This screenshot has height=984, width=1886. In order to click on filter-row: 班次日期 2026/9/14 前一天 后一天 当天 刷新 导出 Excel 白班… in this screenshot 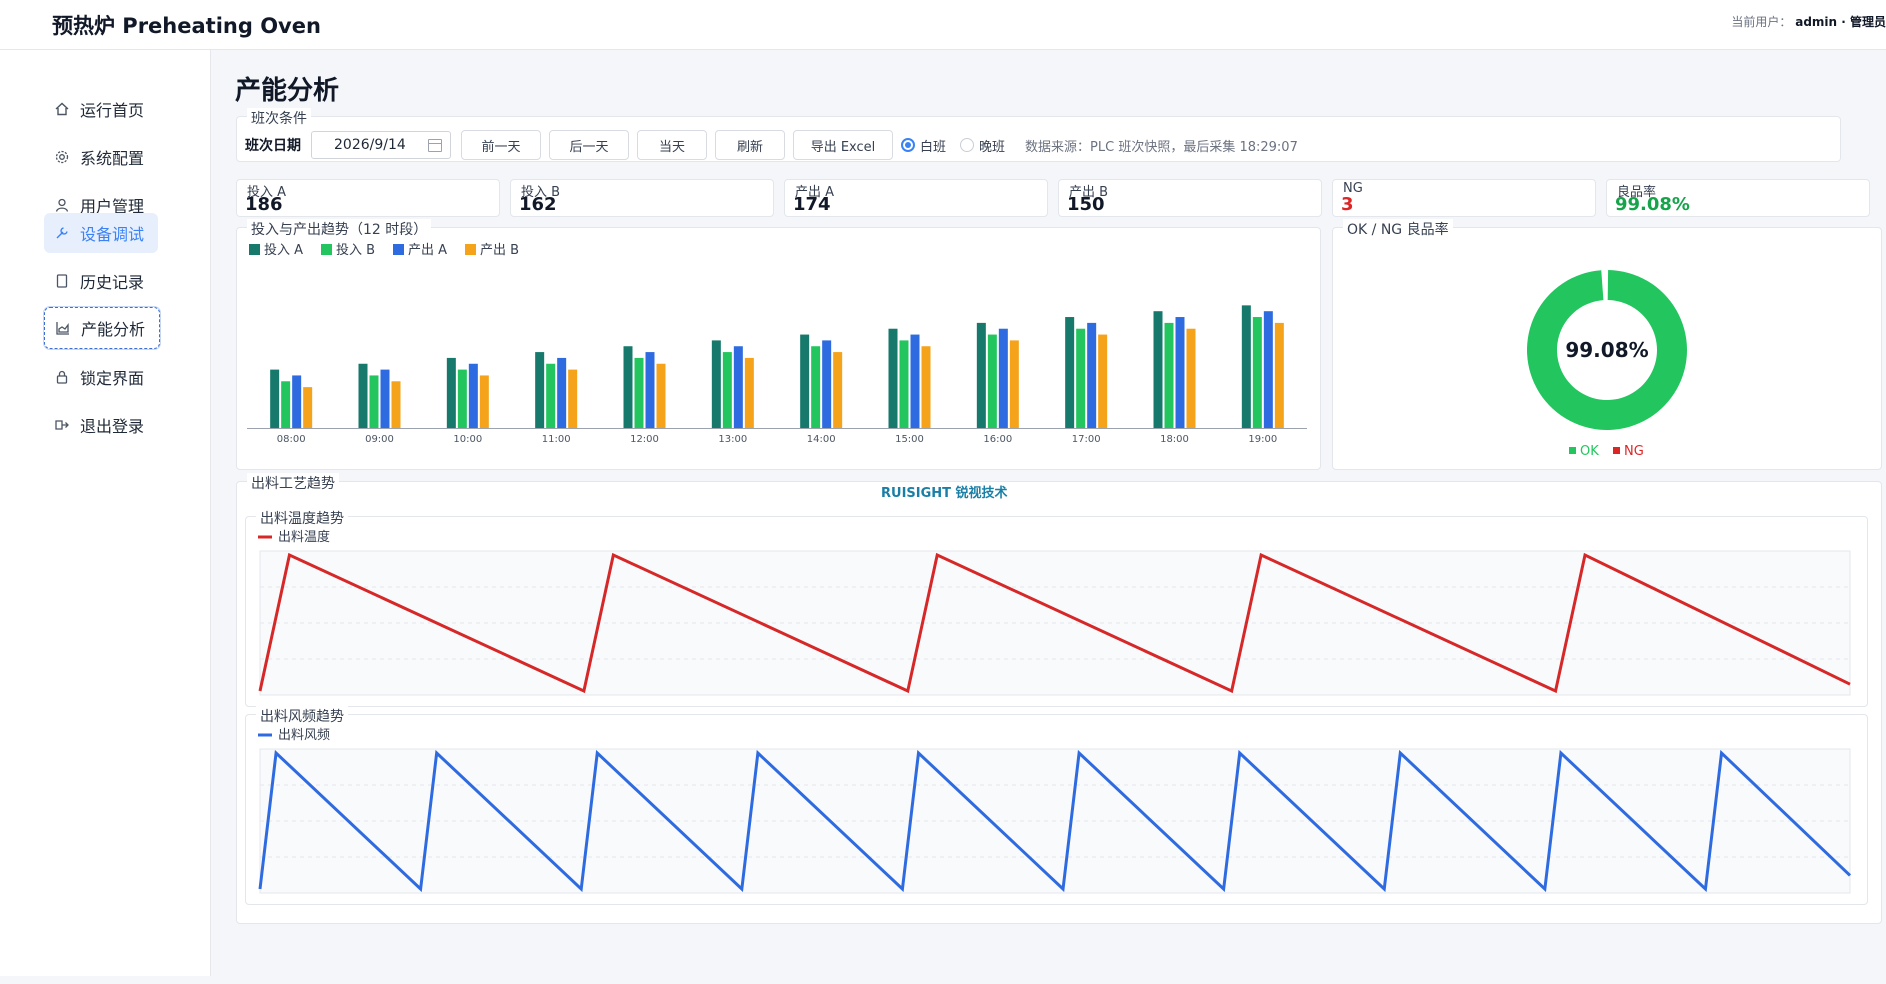, I will do `click(771, 145)`.